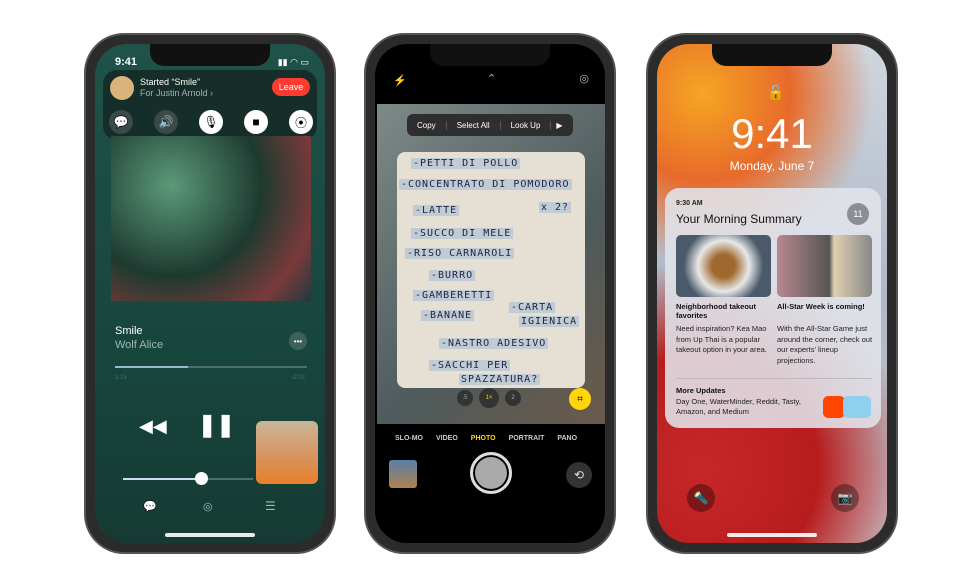 The height and width of the screenshot is (566, 959). Describe the element at coordinates (701, 390) in the screenshot. I see `more-updates-title: More Updates` at that location.